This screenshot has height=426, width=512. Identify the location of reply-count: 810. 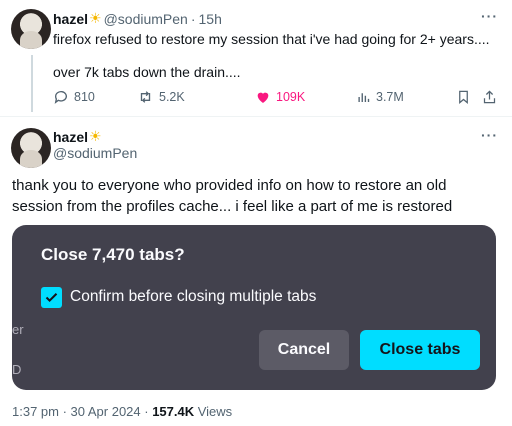
(84, 97).